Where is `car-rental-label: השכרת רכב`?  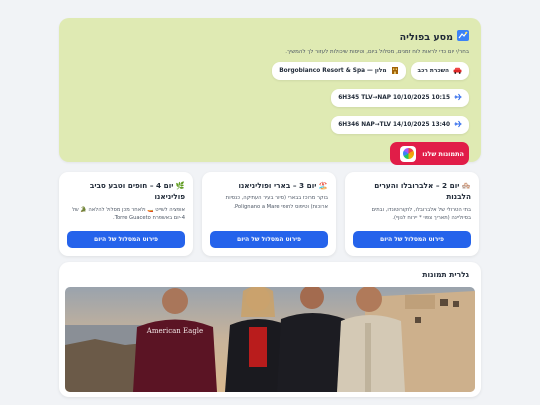
car-rental-label: השכרת רכב is located at coordinates (433, 71).